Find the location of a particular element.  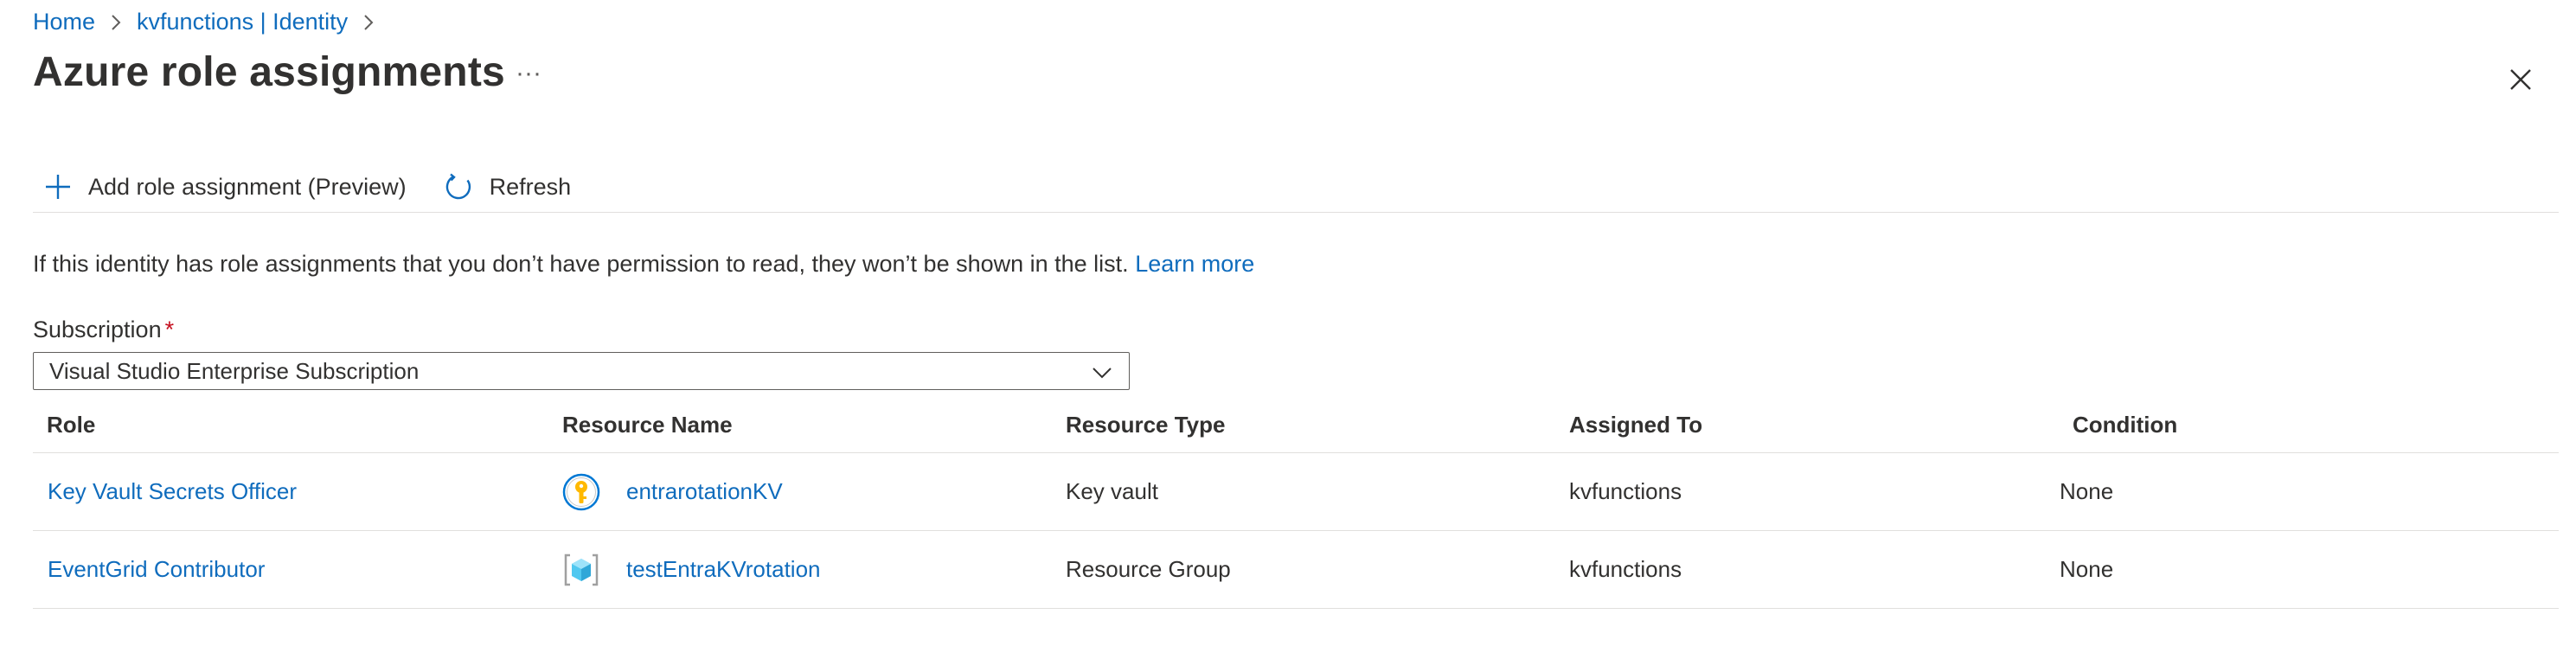

subscription-label: Subscription * is located at coordinates (103, 330).